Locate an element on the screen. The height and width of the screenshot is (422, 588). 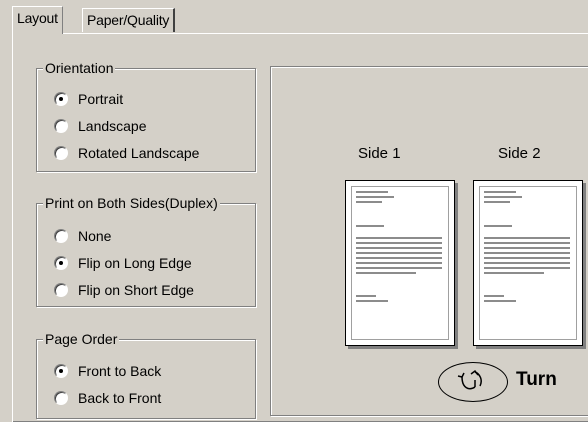
tab-layout-label: Layout is located at coordinates (37, 18).